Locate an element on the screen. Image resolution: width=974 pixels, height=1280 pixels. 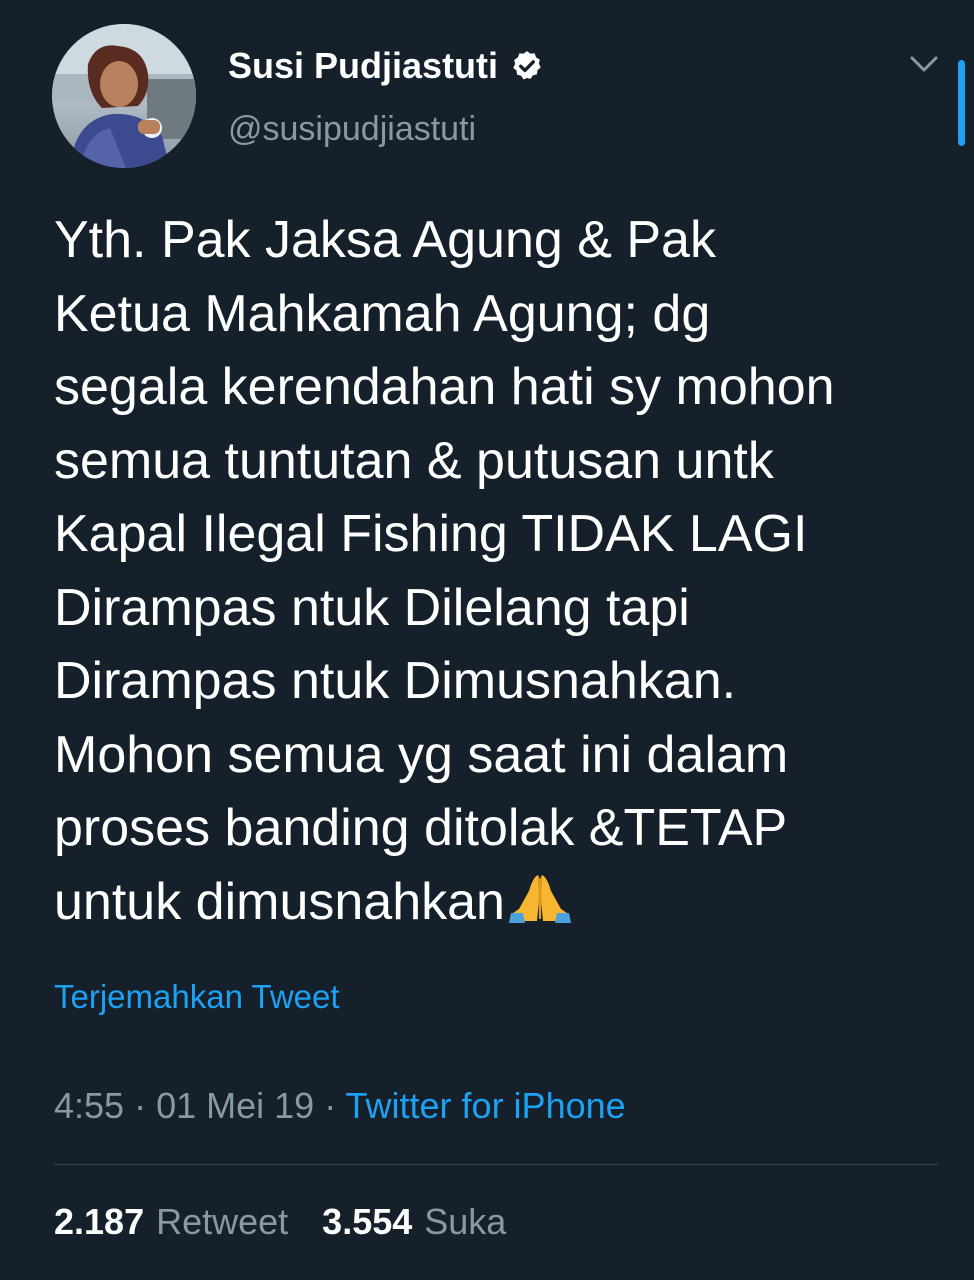
tweet-line: semua tuntutan & putusan untk is located at coordinates (414, 460).